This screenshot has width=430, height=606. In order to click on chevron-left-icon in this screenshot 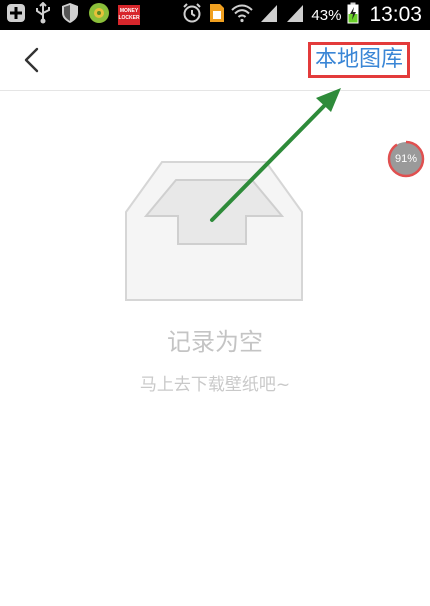, I will do `click(31, 60)`.